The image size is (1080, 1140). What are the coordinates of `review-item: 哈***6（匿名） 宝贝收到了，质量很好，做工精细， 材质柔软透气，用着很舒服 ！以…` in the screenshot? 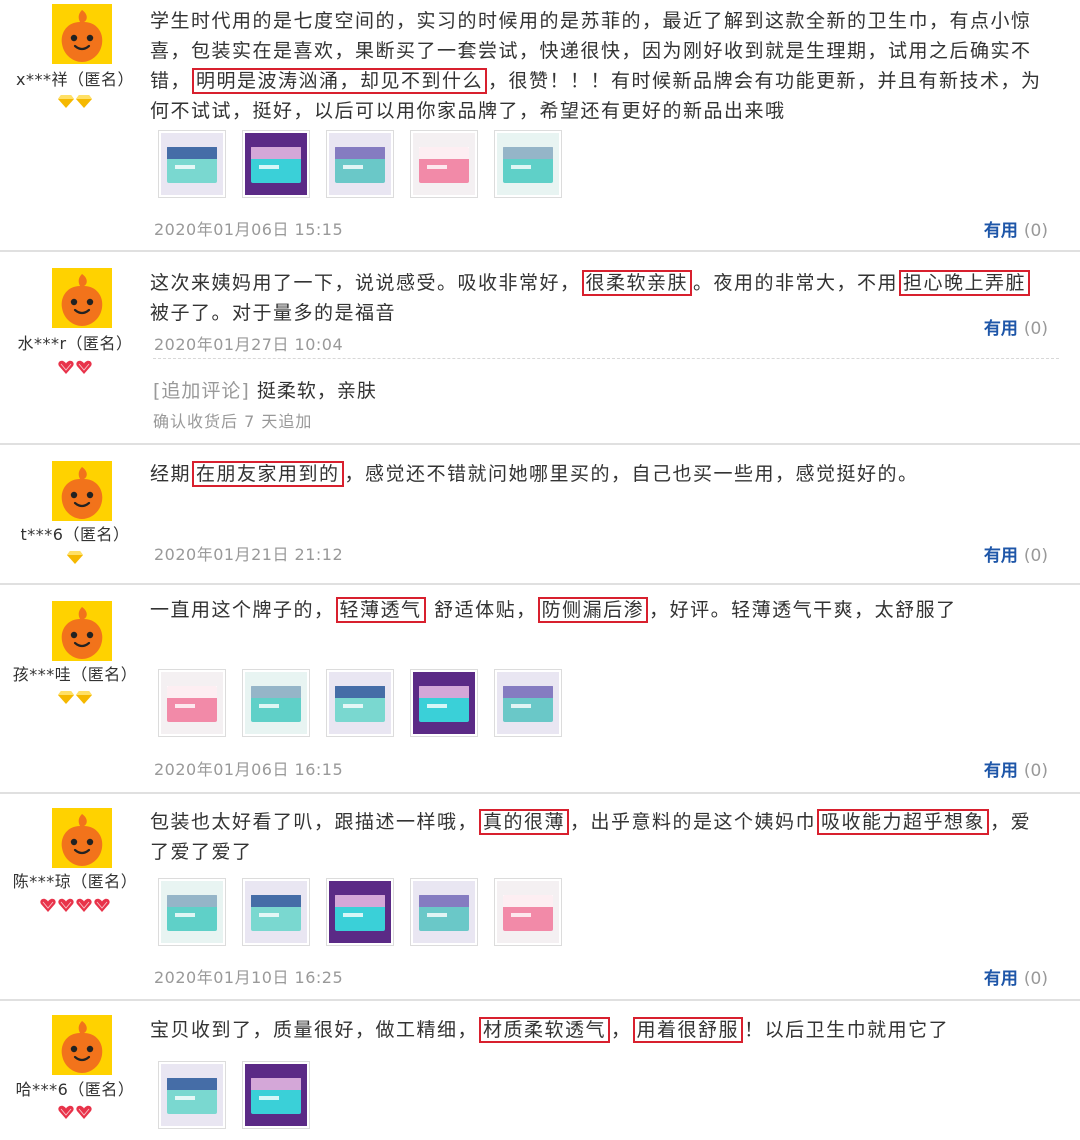 It's located at (540, 1070).